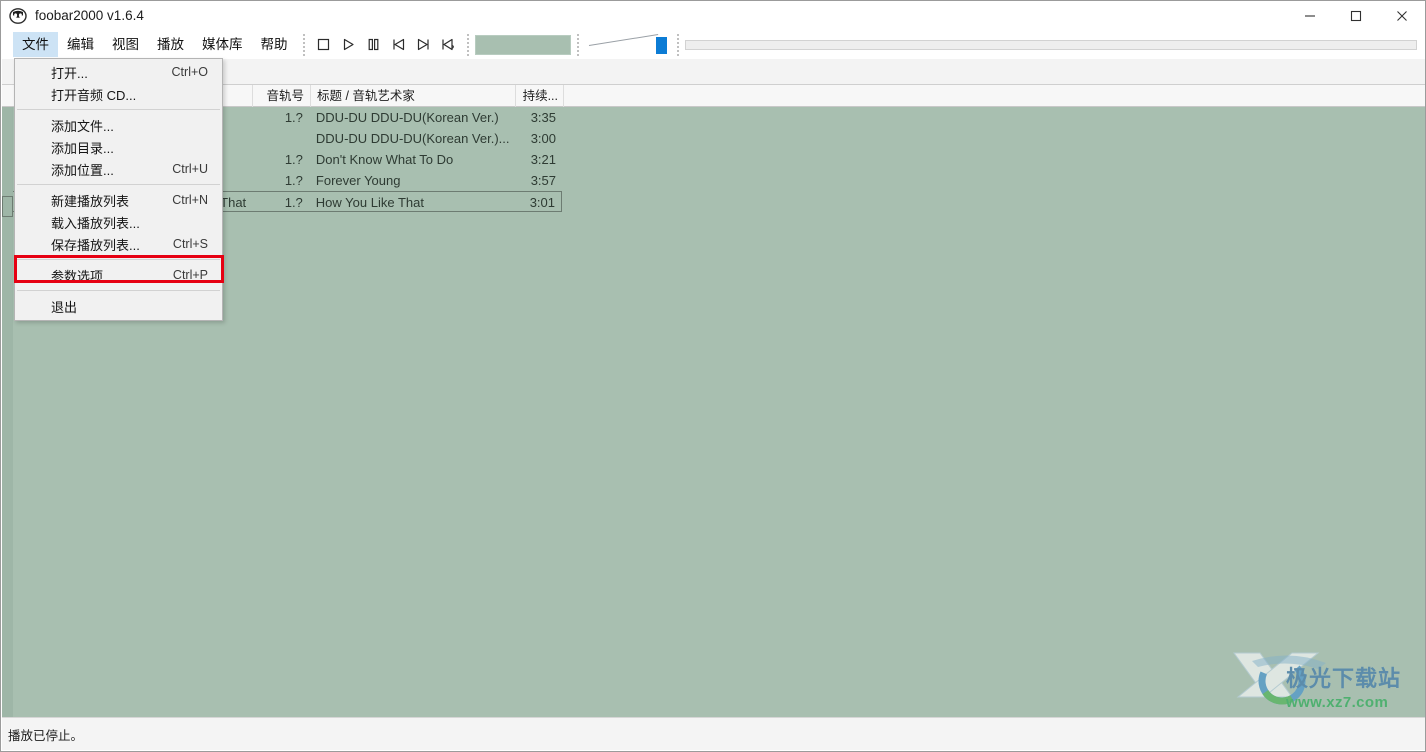 The height and width of the screenshot is (752, 1426). Describe the element at coordinates (190, 200) in the screenshot. I see `menu-new-playlist-accel: Ctrl+N` at that location.